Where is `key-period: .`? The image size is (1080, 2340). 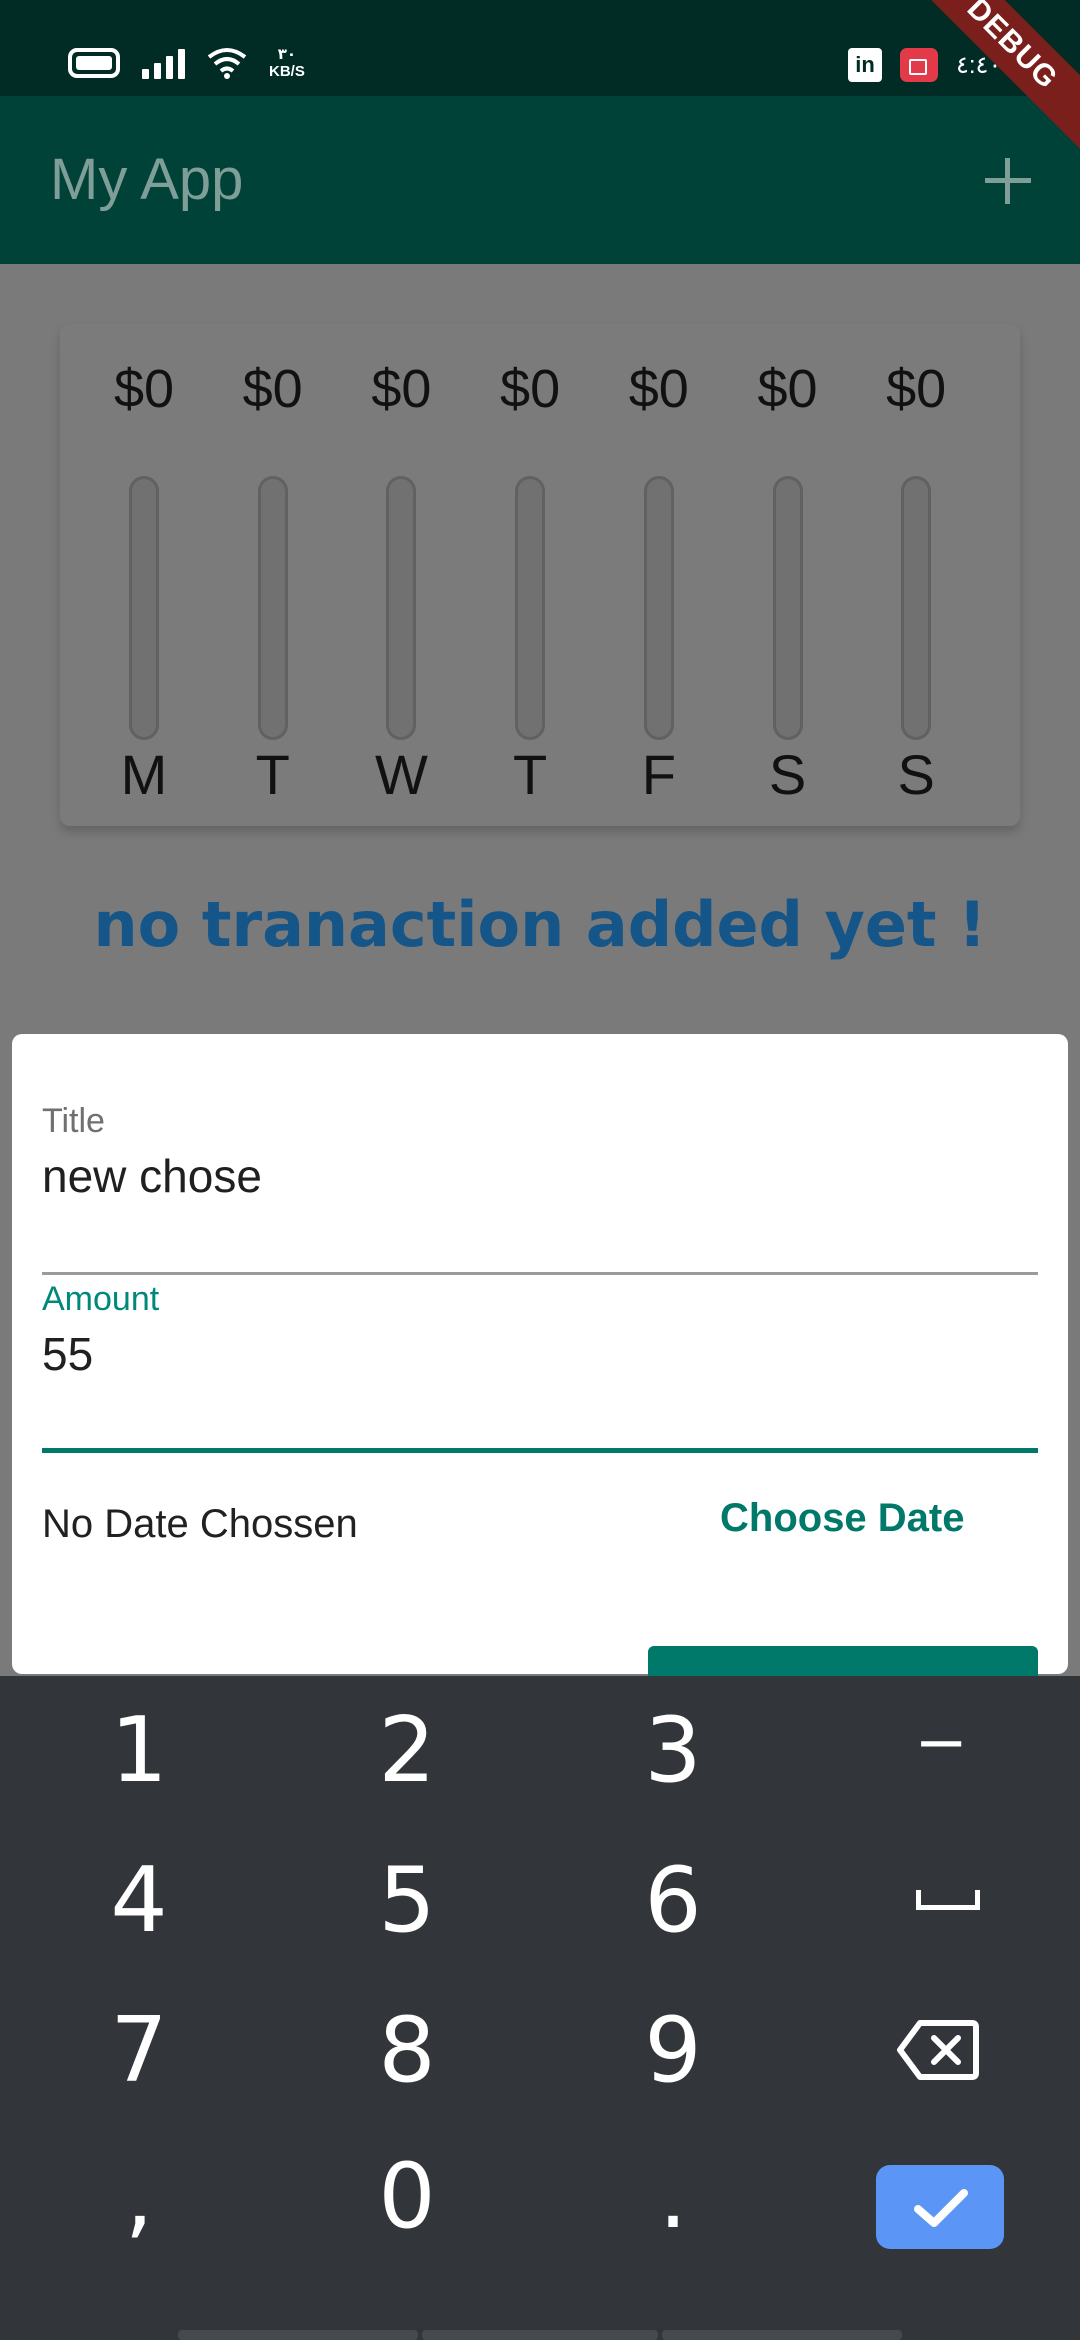
key-period: . is located at coordinates (673, 2197).